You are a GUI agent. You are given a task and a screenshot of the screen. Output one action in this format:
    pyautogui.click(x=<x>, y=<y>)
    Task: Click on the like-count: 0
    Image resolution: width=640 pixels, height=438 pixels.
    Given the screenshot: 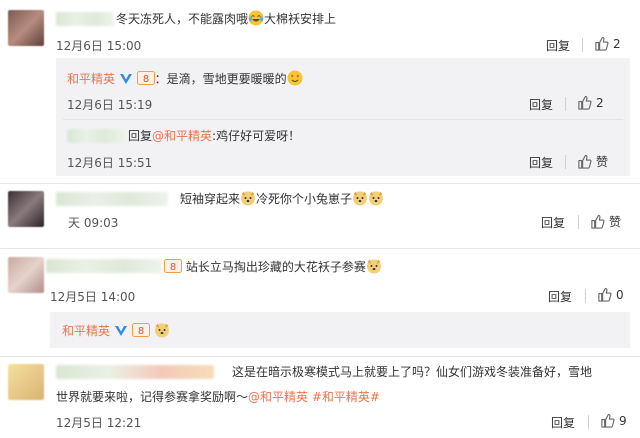 What is the action you would take?
    pyautogui.click(x=620, y=294)
    